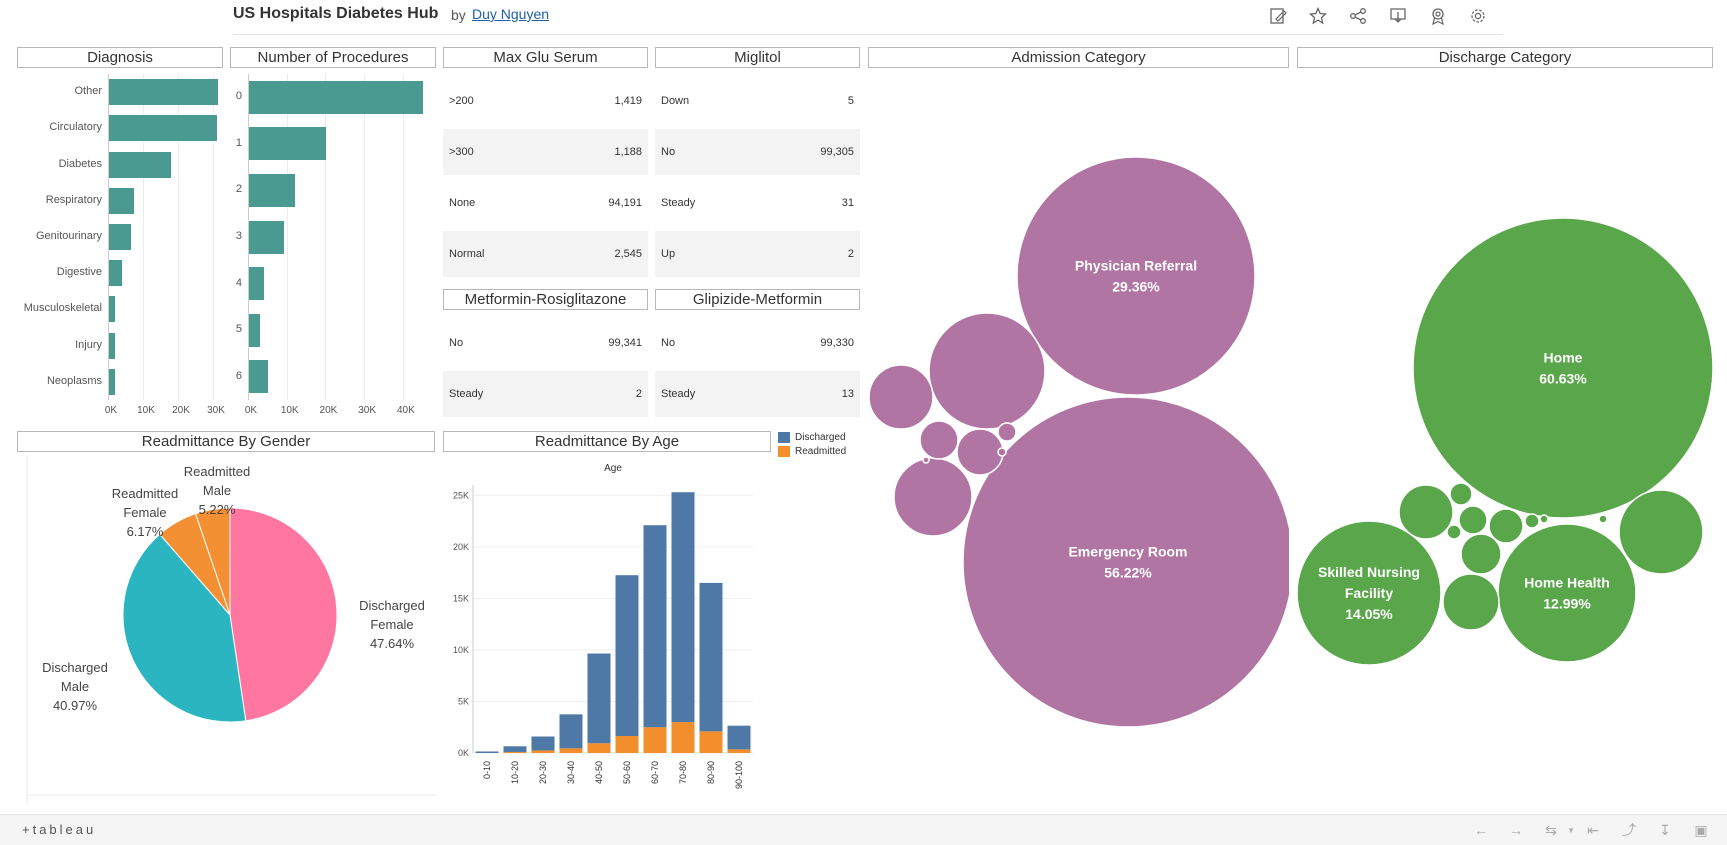 Image resolution: width=1727 pixels, height=845 pixels. I want to click on gridline, so click(326, 237).